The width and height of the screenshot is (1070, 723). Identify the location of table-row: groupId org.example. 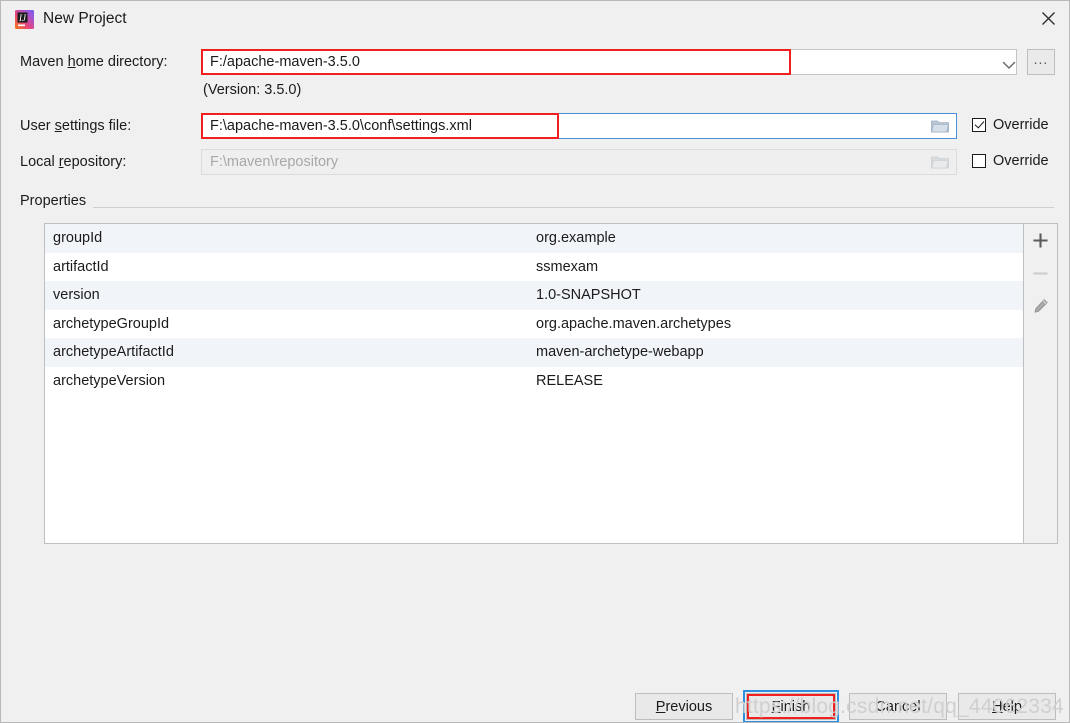
(534, 238).